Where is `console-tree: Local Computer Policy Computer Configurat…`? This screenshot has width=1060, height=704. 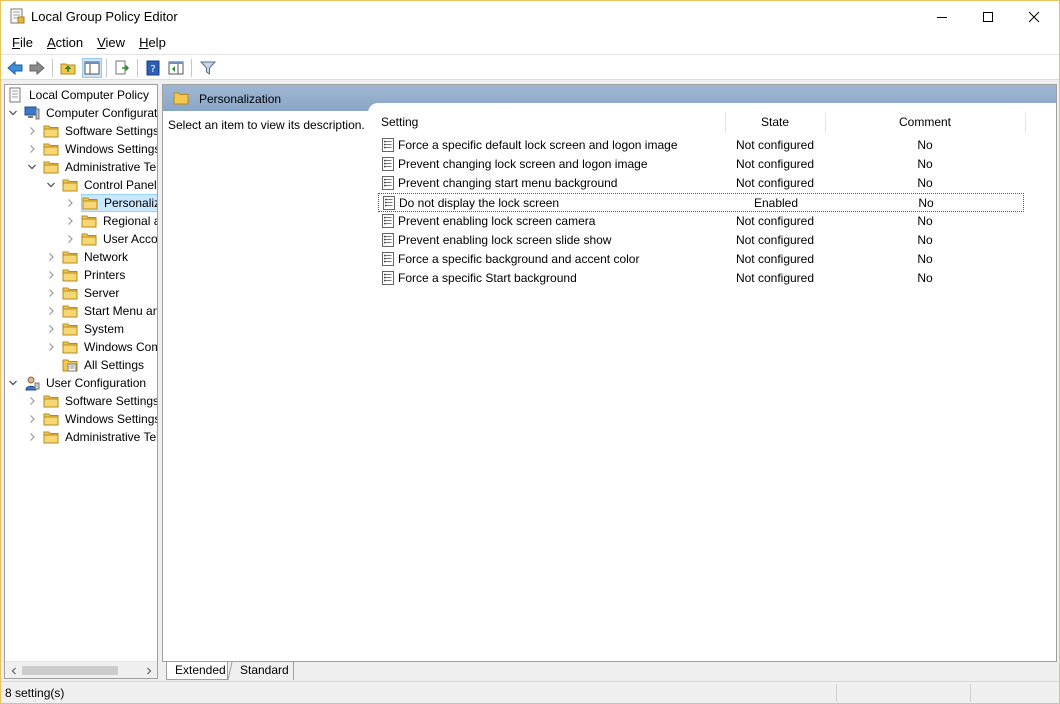 console-tree: Local Computer Policy Computer Configurat… is located at coordinates (81, 381).